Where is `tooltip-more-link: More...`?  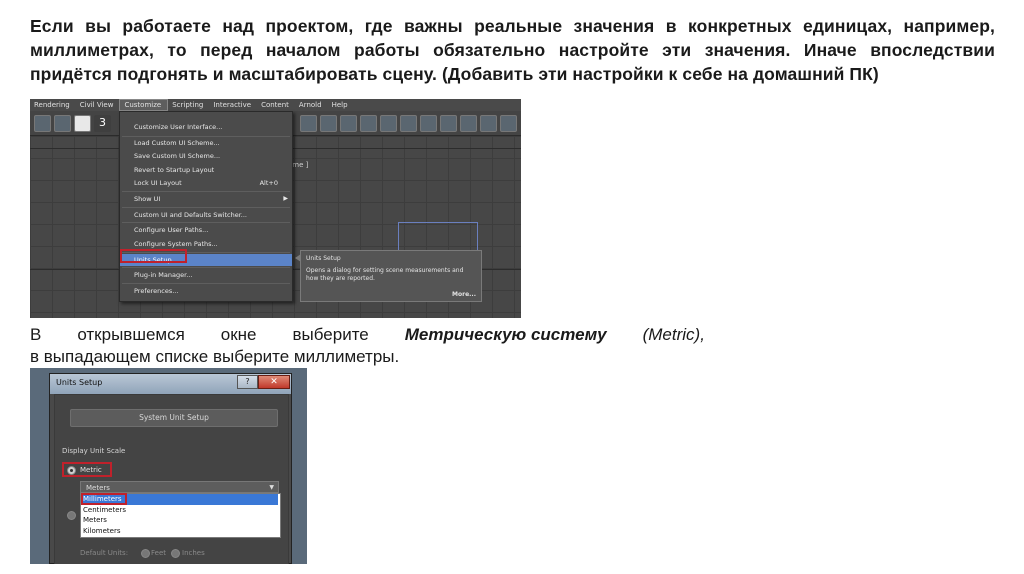 tooltip-more-link: More... is located at coordinates (464, 294).